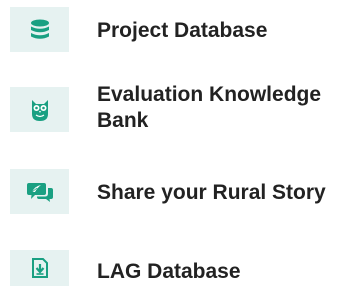  I want to click on menu-item-label: Project Database, so click(182, 30).